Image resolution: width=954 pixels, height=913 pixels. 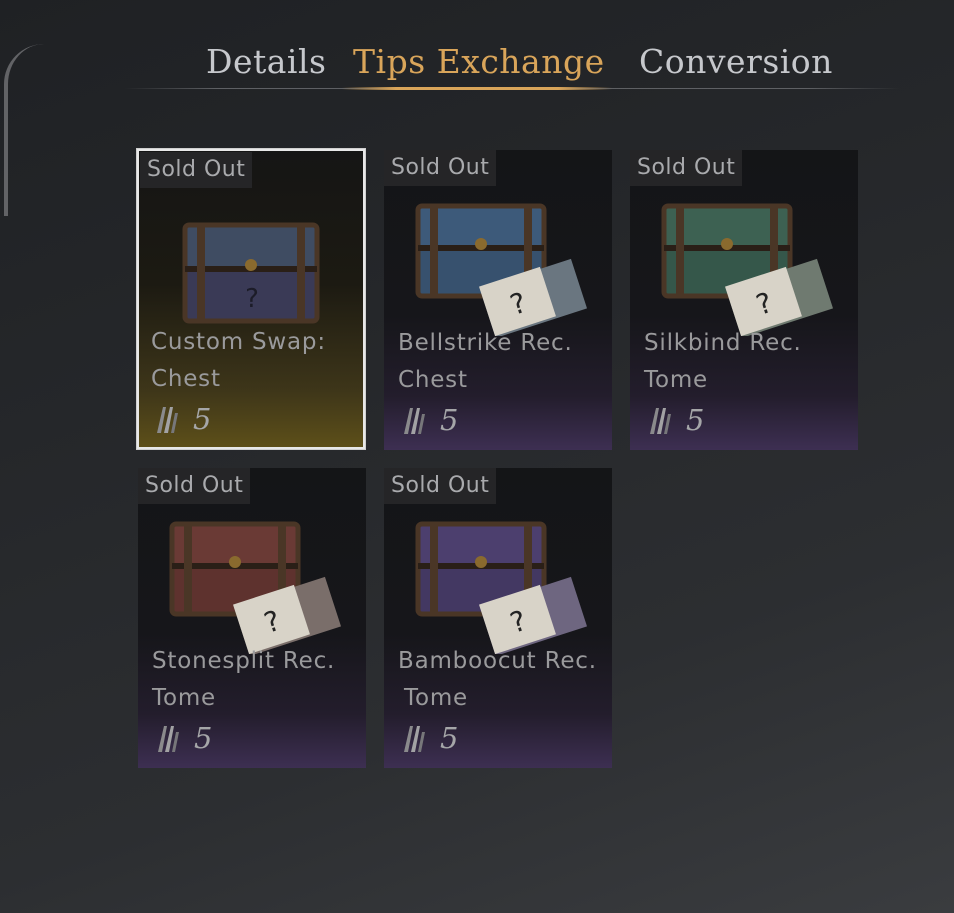 What do you see at coordinates (485, 343) in the screenshot?
I see `item-name-line1: Bellstrike Rec.` at bounding box center [485, 343].